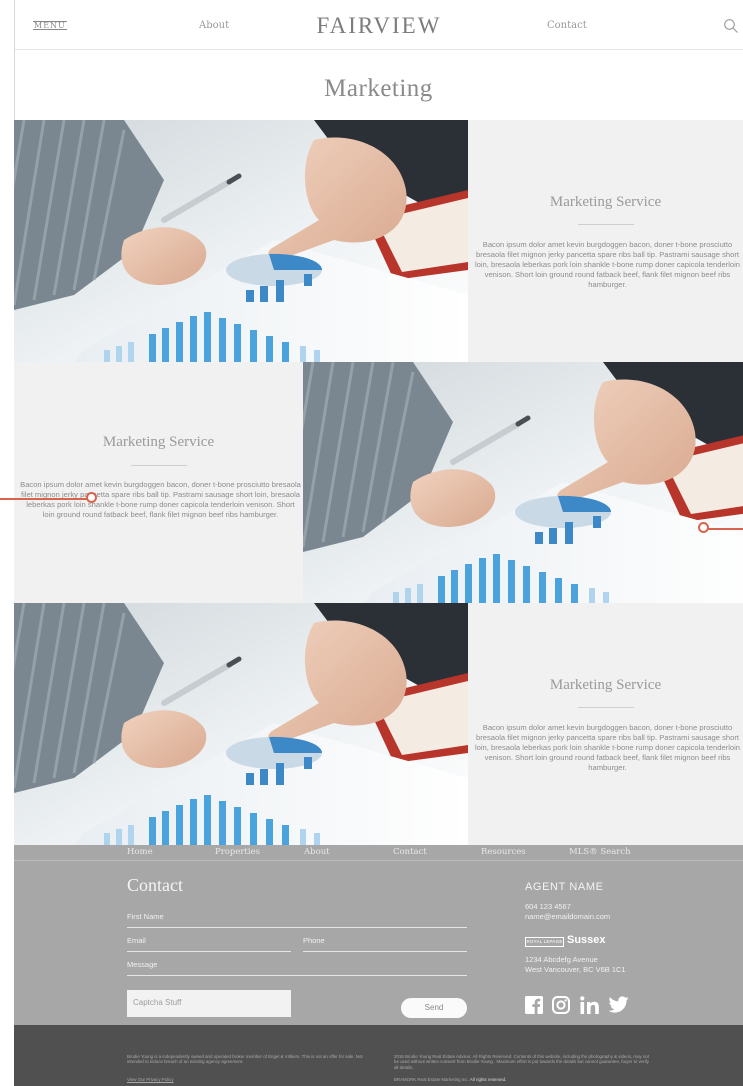 The image size is (743, 1086). Describe the element at coordinates (145, 916) in the screenshot. I see `first-name-field: First Name` at that location.